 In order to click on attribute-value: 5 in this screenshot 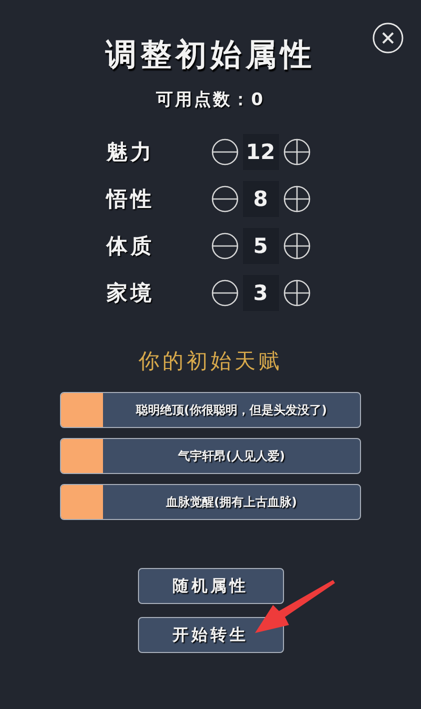, I will do `click(260, 246)`.